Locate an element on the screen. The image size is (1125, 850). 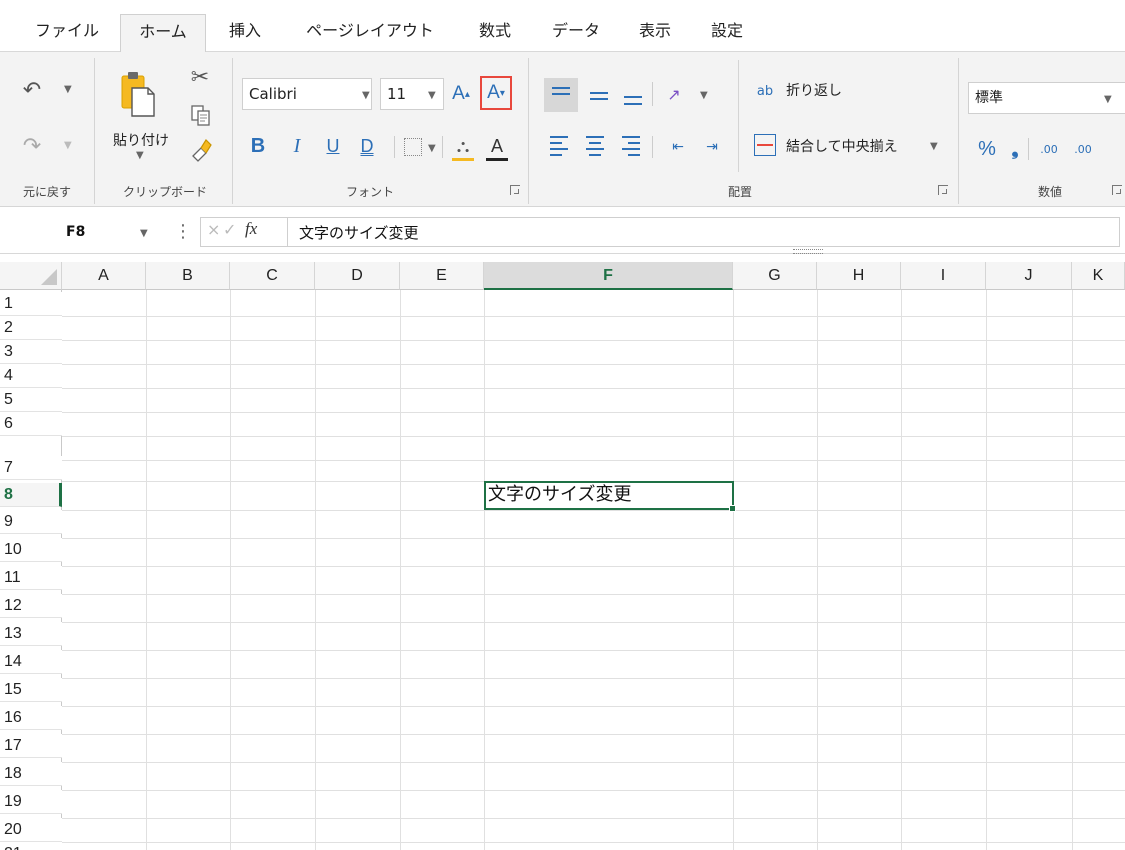
tab-formulas: 数式 is located at coordinates (495, 33).